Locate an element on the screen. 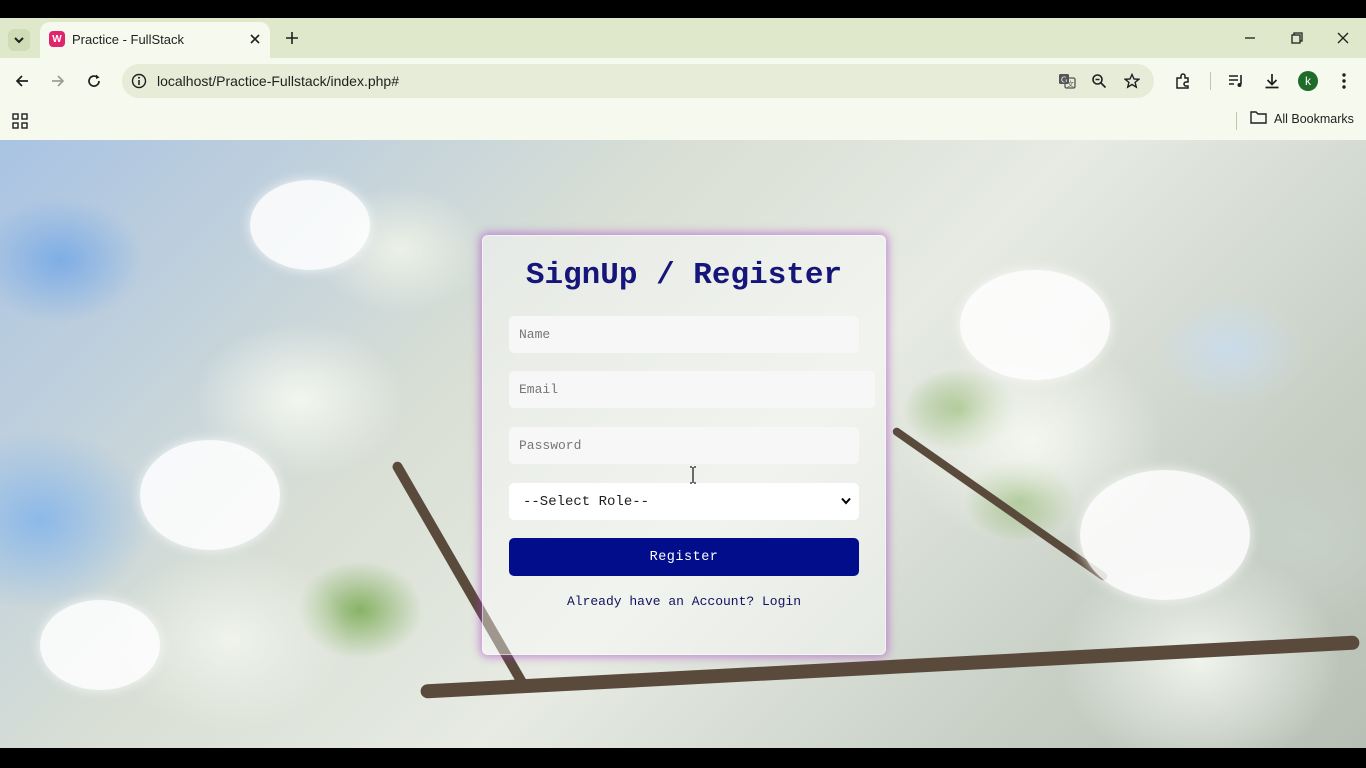 The width and height of the screenshot is (1366, 768). page-title: SignUp / Register is located at coordinates (684, 275).